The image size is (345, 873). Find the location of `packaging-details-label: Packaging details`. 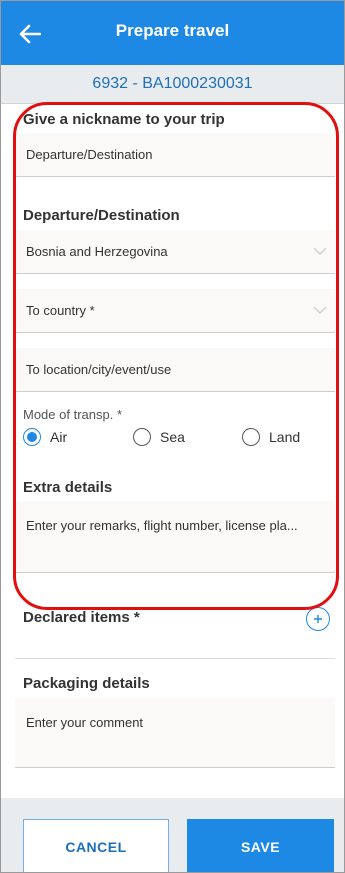

packaging-details-label: Packaging details is located at coordinates (86, 683).